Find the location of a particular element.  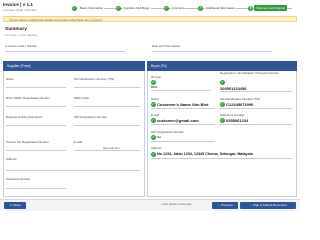

supplier-activity-field is located at coordinates (36, 125).